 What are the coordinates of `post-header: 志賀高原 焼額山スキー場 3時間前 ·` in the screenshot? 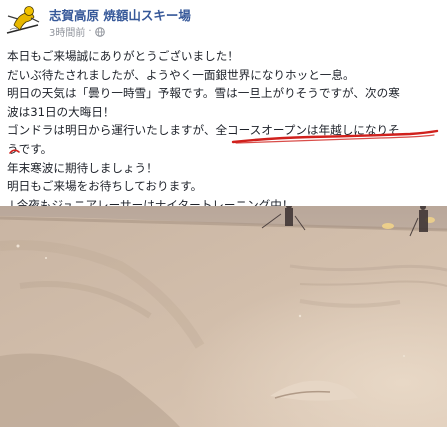 It's located at (223, 21).